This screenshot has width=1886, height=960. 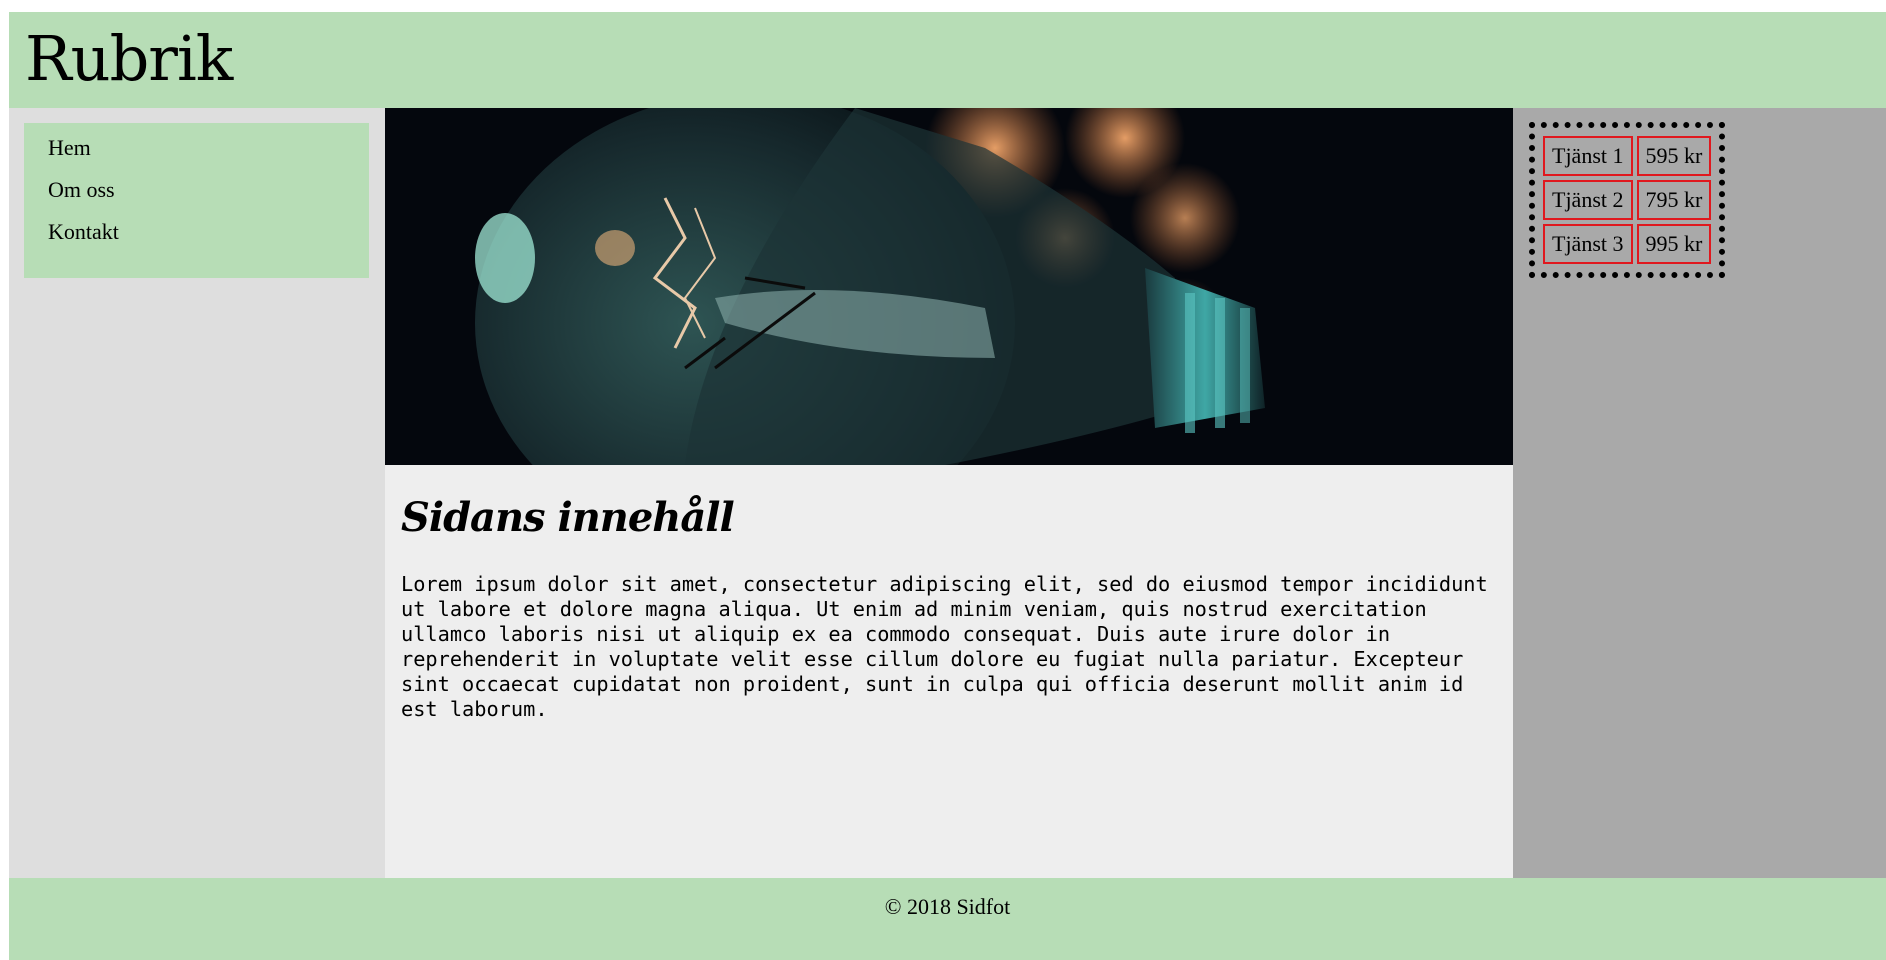 I want to click on site-header: Rubrik, so click(x=947, y=60).